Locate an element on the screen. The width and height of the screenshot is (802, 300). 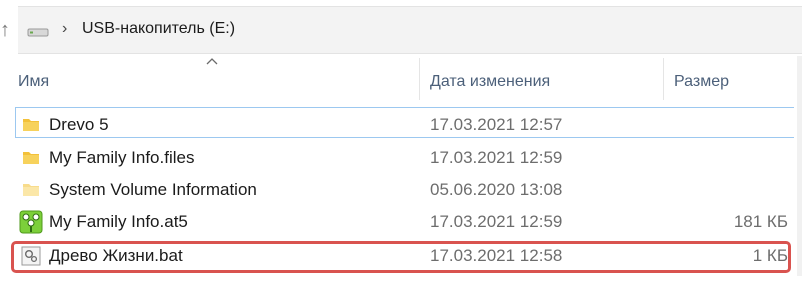
chevron-right-icon: › is located at coordinates (64, 29).